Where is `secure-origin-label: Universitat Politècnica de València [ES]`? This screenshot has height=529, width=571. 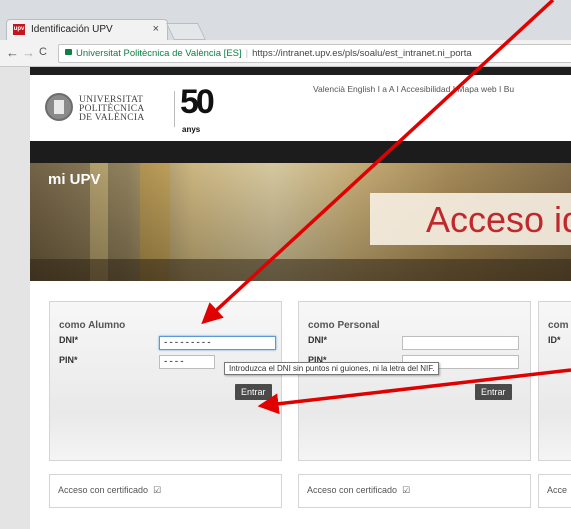
secure-origin-label: Universitat Politècnica de València [ES] is located at coordinates (159, 53).